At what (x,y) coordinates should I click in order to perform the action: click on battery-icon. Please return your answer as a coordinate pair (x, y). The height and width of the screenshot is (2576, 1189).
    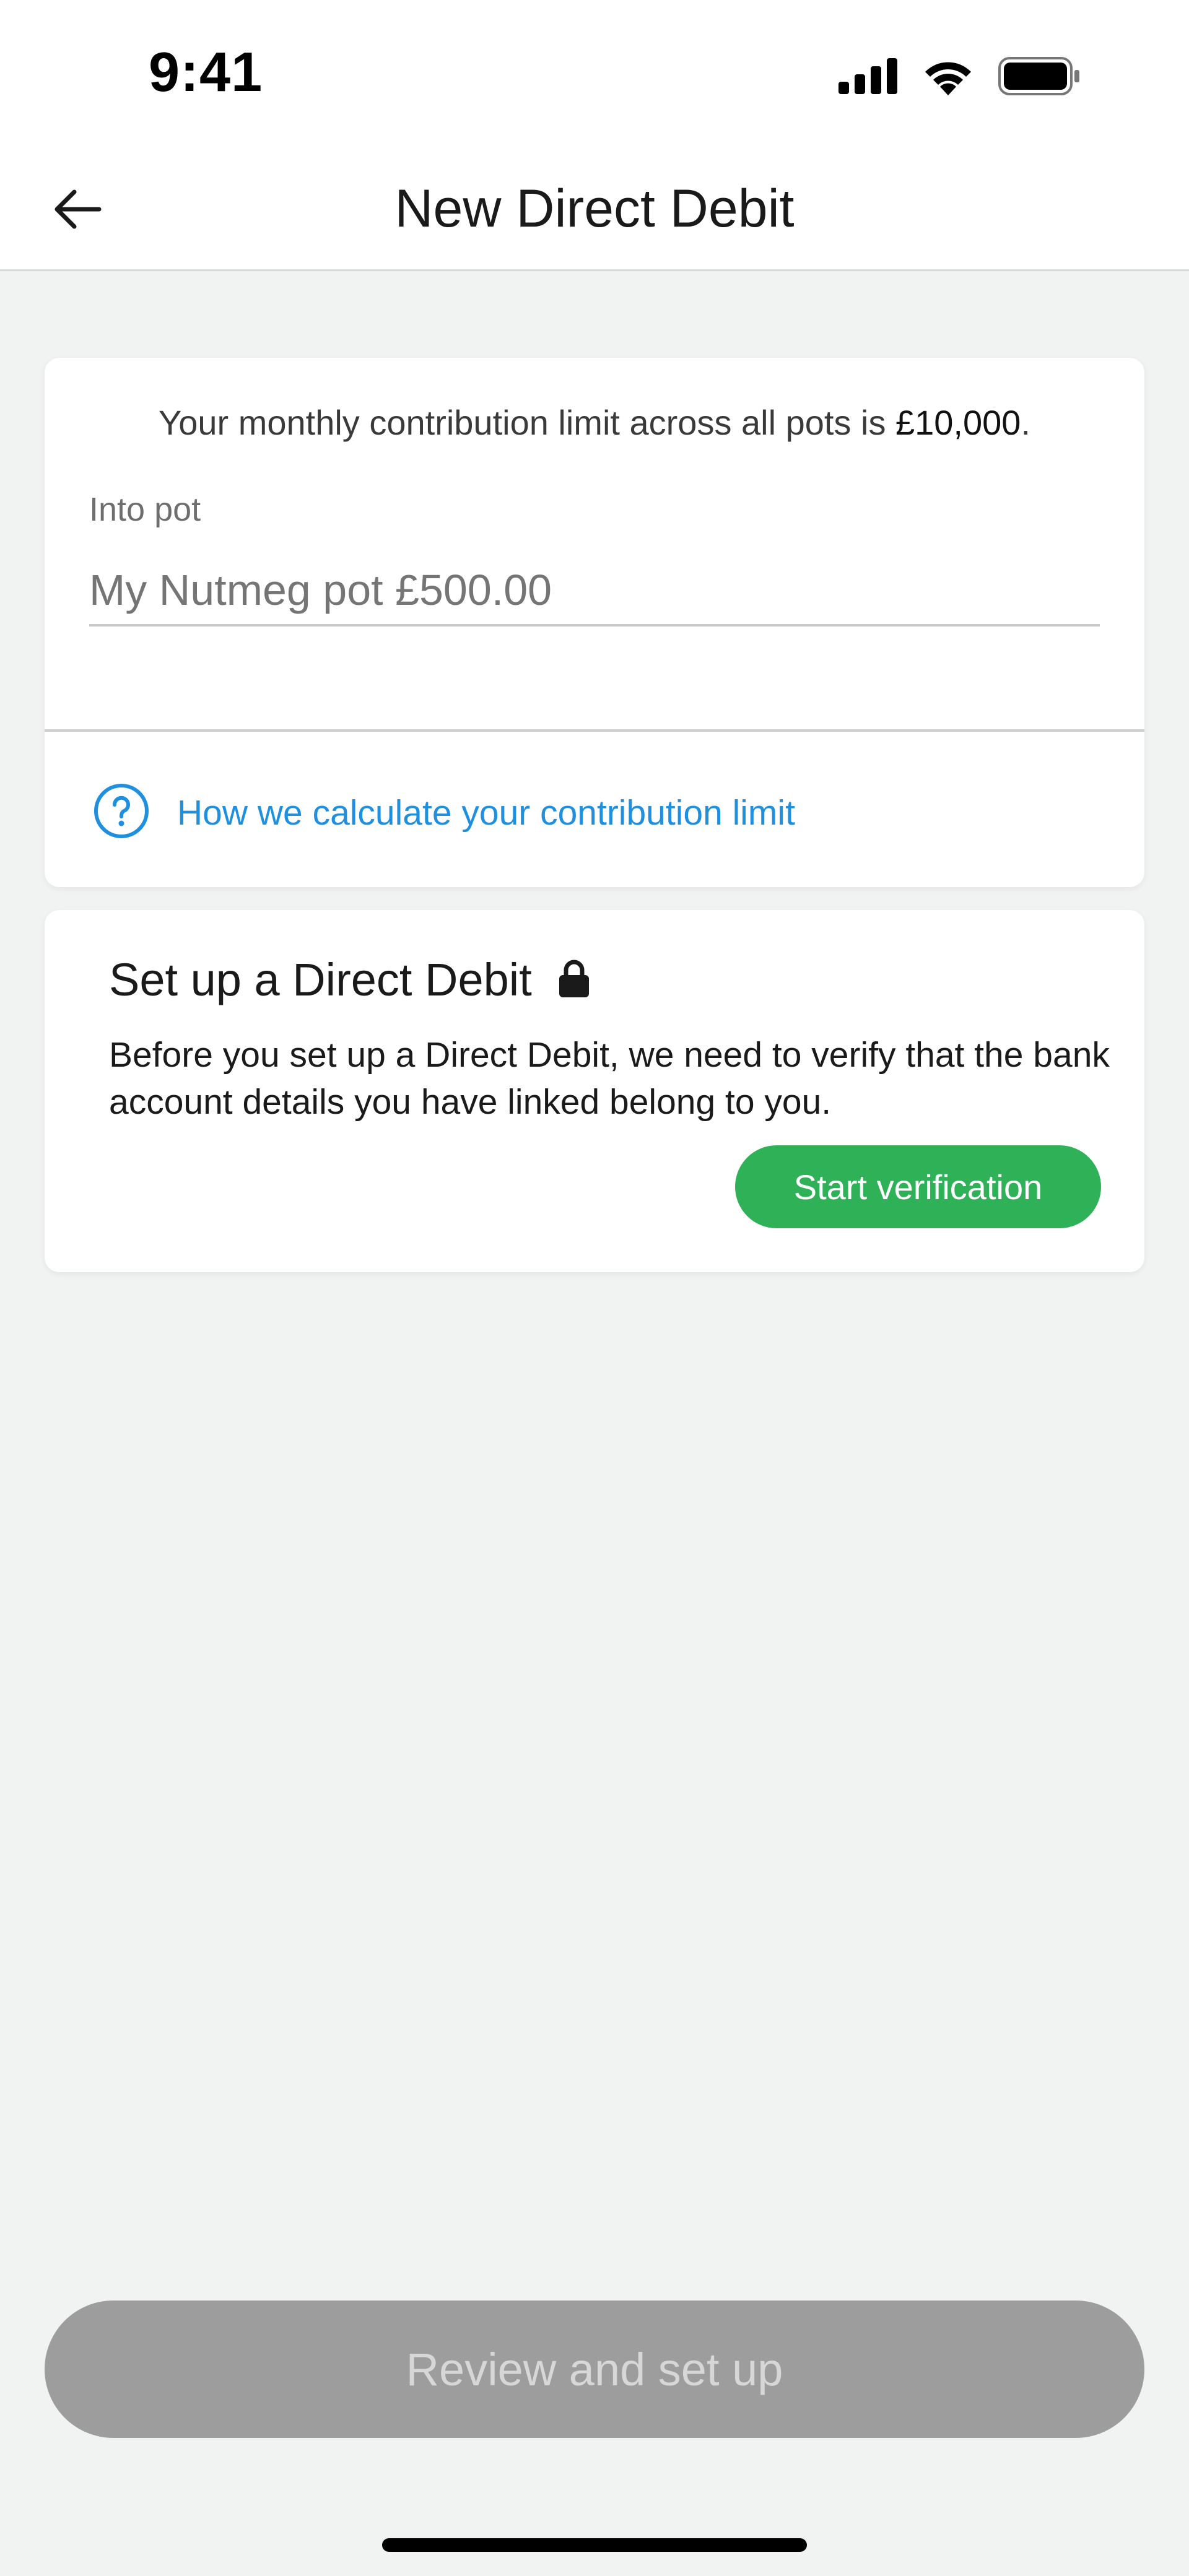
    Looking at the image, I should click on (1039, 77).